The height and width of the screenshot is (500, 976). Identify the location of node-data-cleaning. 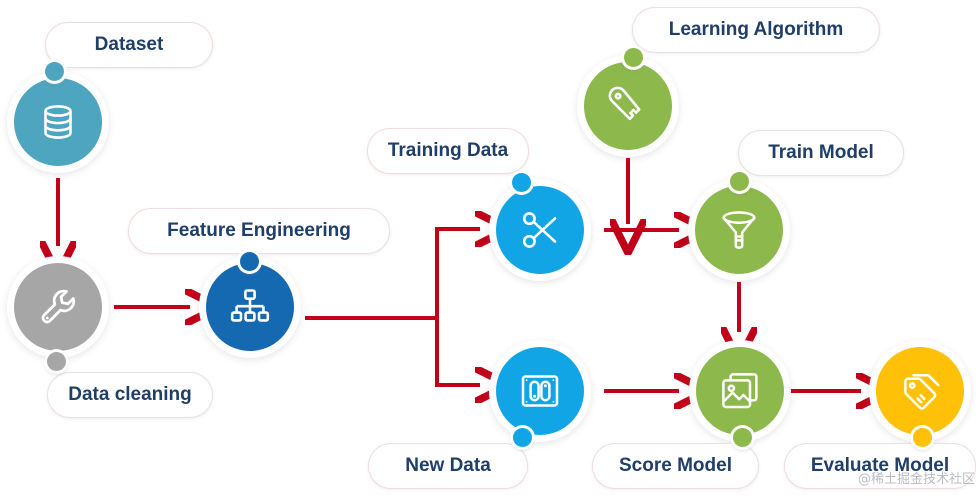
(58, 307).